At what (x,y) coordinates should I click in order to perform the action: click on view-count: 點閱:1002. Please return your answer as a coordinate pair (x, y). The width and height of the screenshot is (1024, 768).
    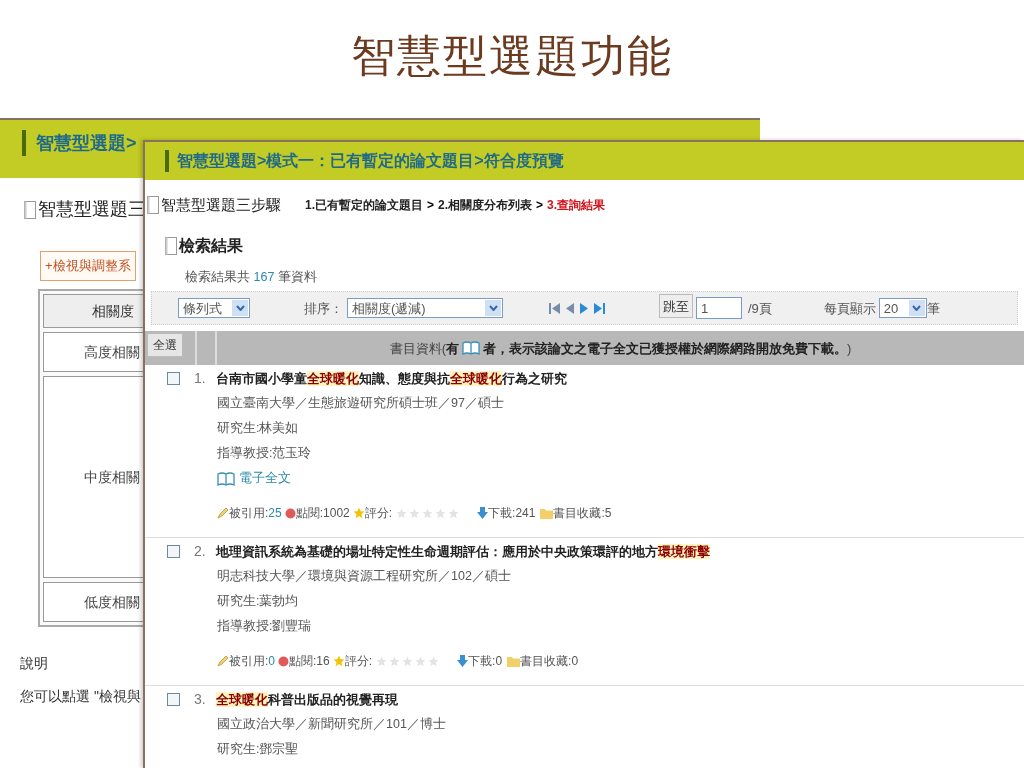
    Looking at the image, I should click on (322, 514).